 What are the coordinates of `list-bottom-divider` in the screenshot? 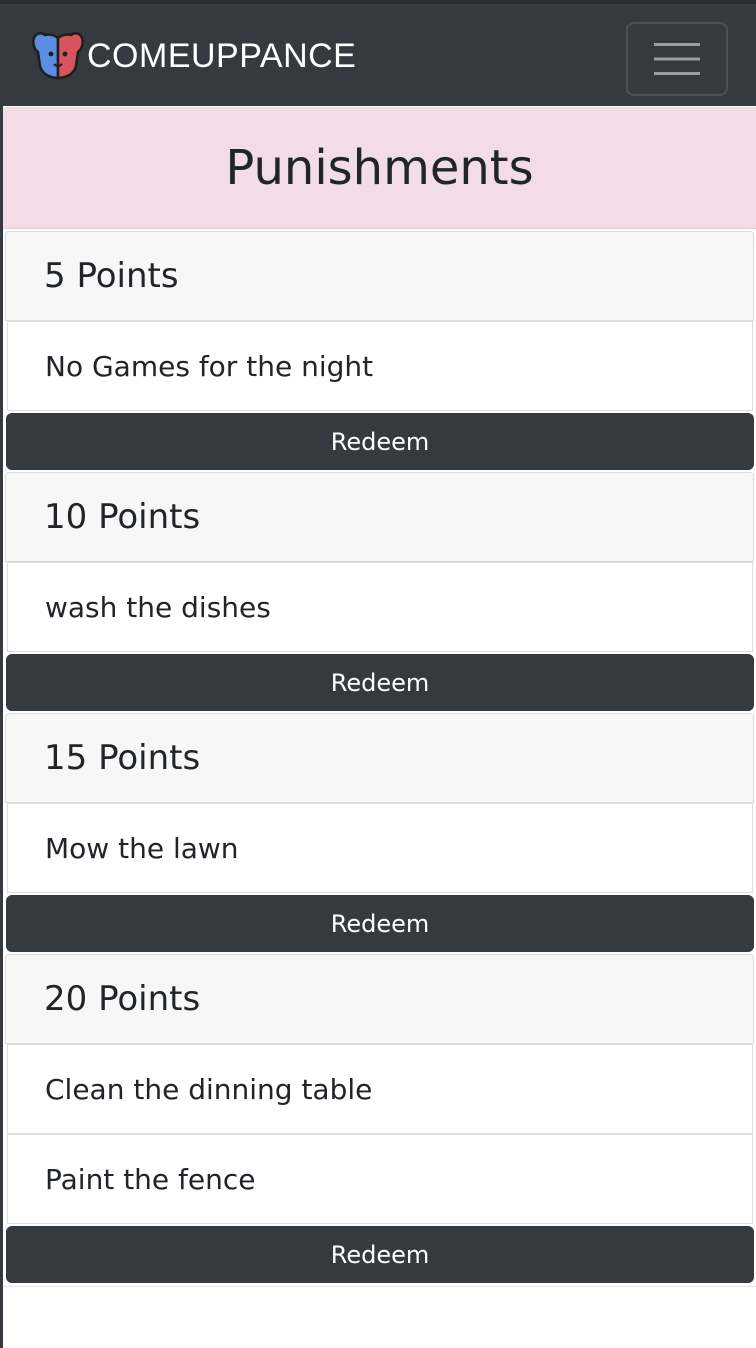 It's located at (379, 1286).